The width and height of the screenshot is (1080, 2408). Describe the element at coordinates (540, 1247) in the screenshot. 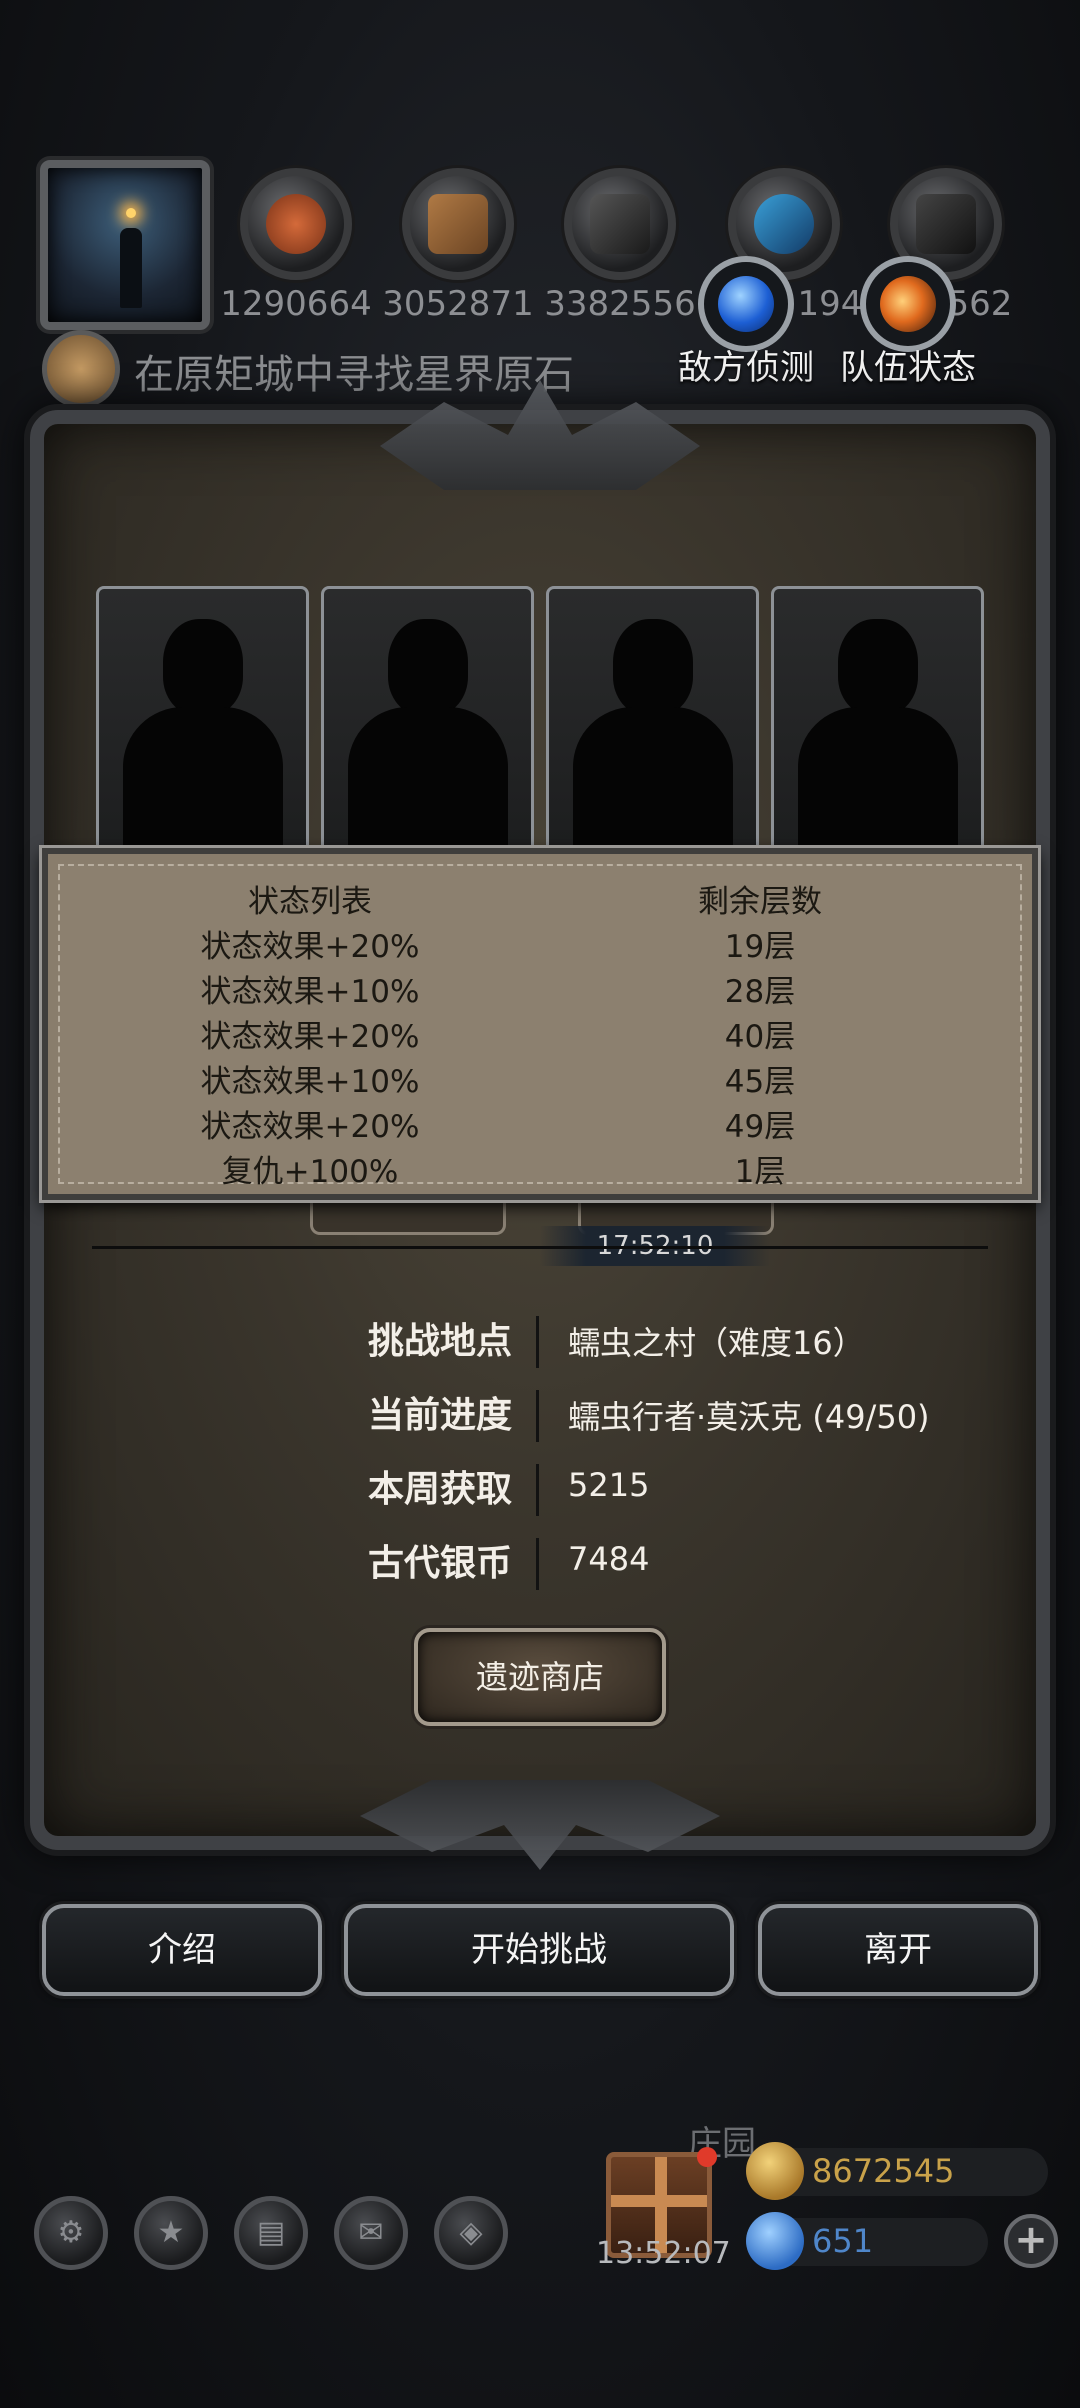

I see `divider` at that location.